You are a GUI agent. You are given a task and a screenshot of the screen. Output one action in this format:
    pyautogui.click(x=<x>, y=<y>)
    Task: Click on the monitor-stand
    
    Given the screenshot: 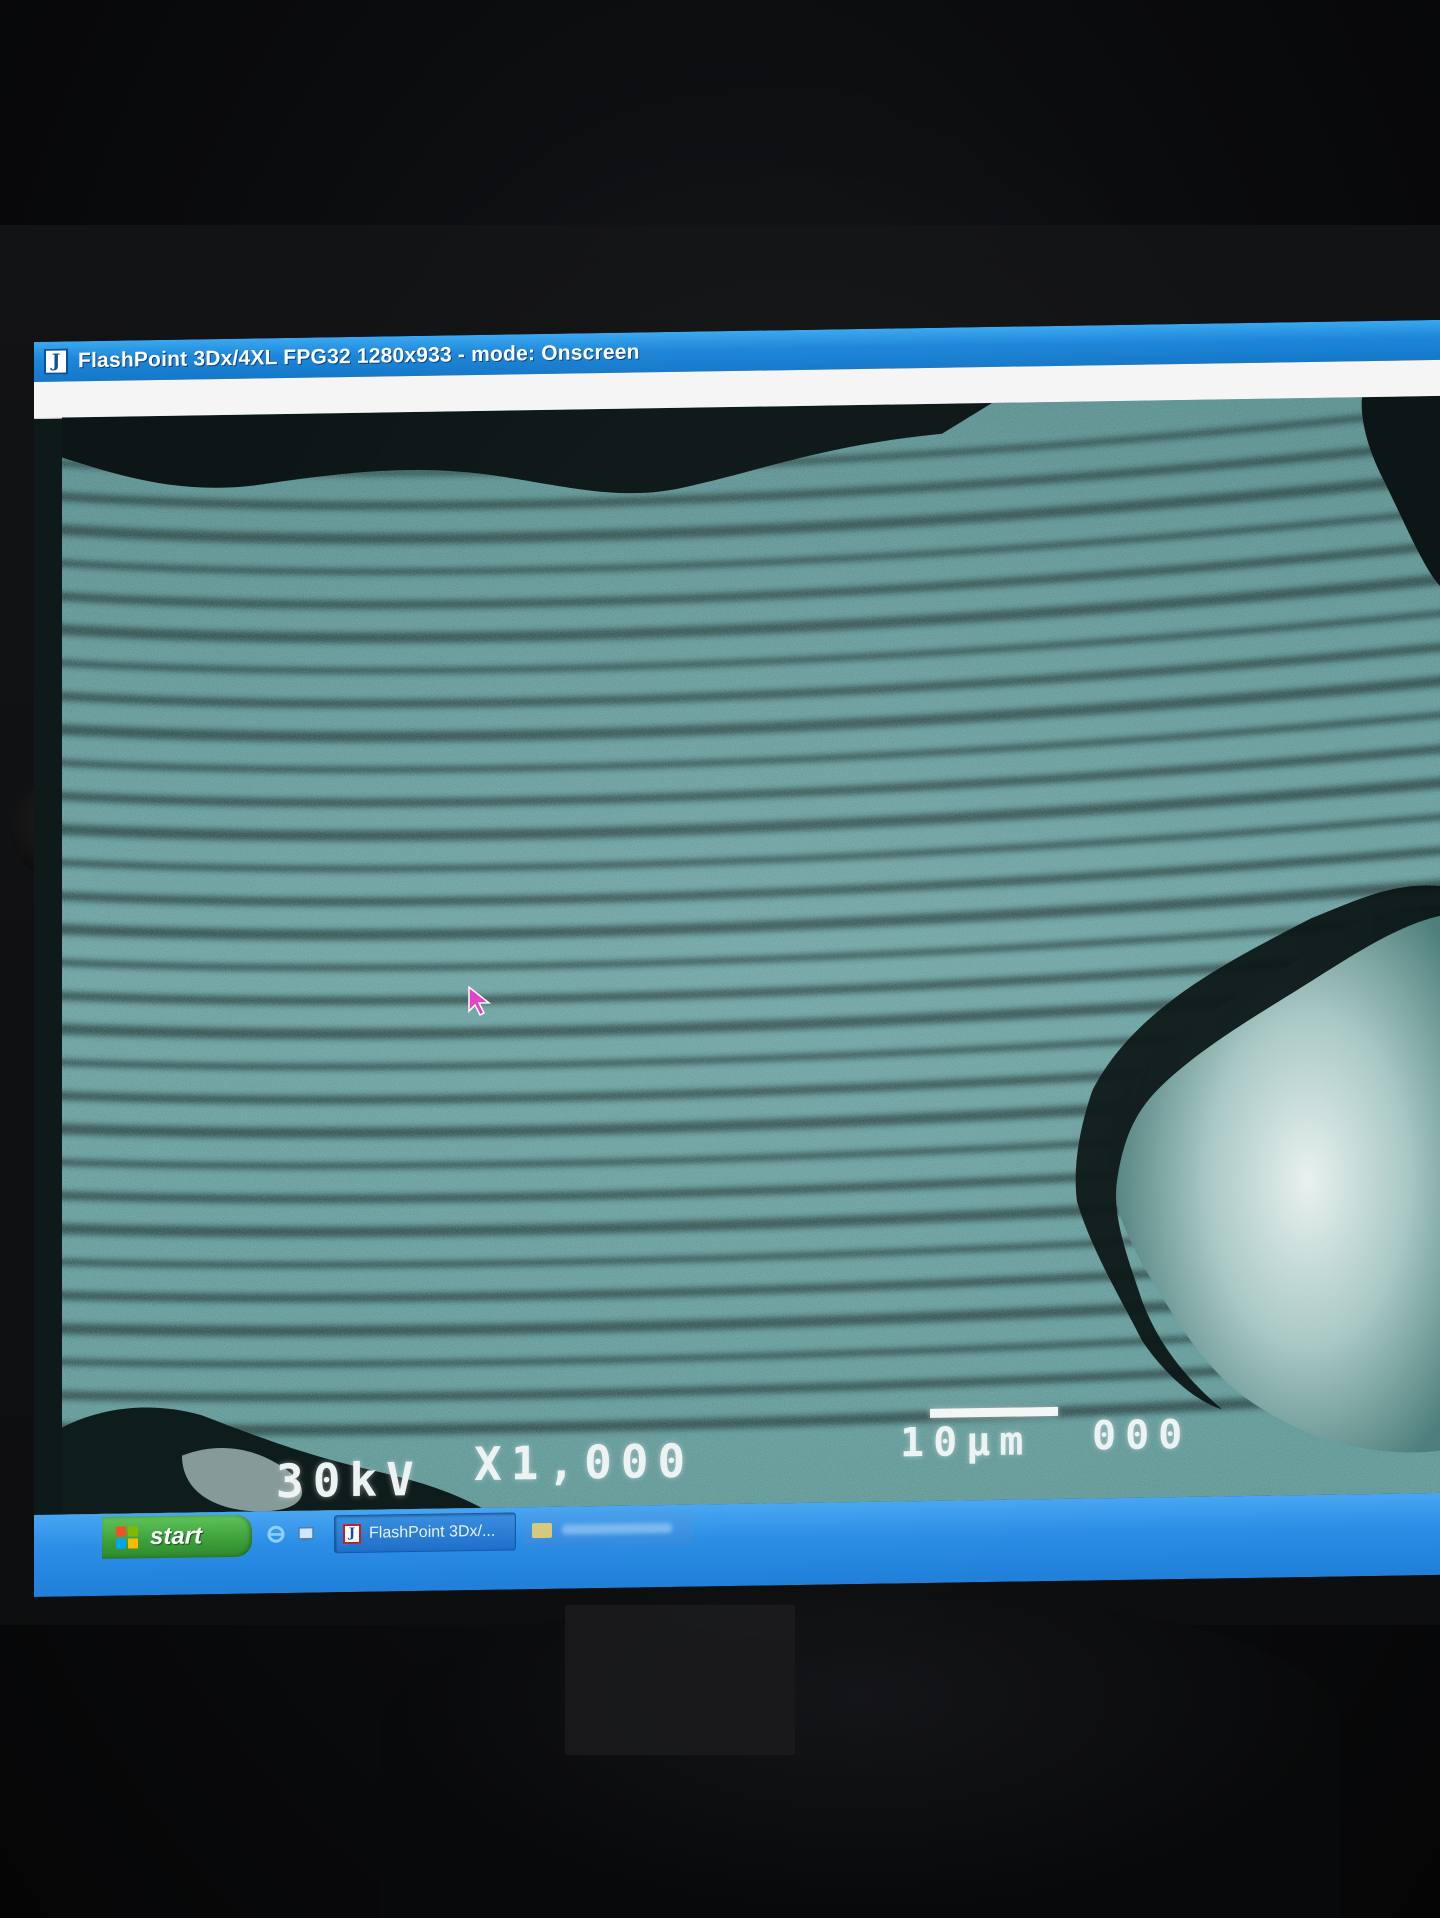 What is the action you would take?
    pyautogui.click(x=860, y=1759)
    